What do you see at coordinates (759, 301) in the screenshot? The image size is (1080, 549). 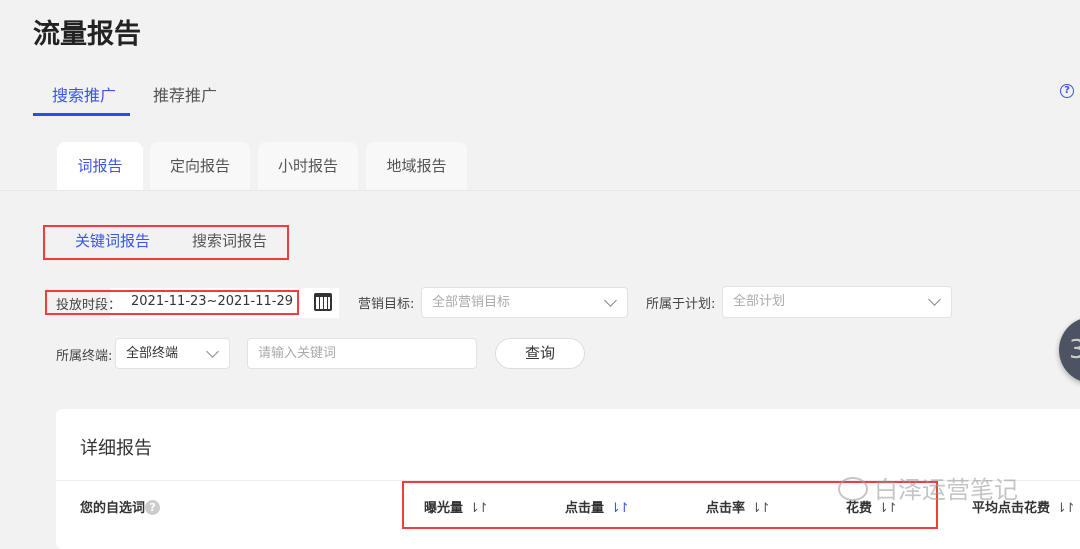 I see `plan-select-value: 全部计划` at bounding box center [759, 301].